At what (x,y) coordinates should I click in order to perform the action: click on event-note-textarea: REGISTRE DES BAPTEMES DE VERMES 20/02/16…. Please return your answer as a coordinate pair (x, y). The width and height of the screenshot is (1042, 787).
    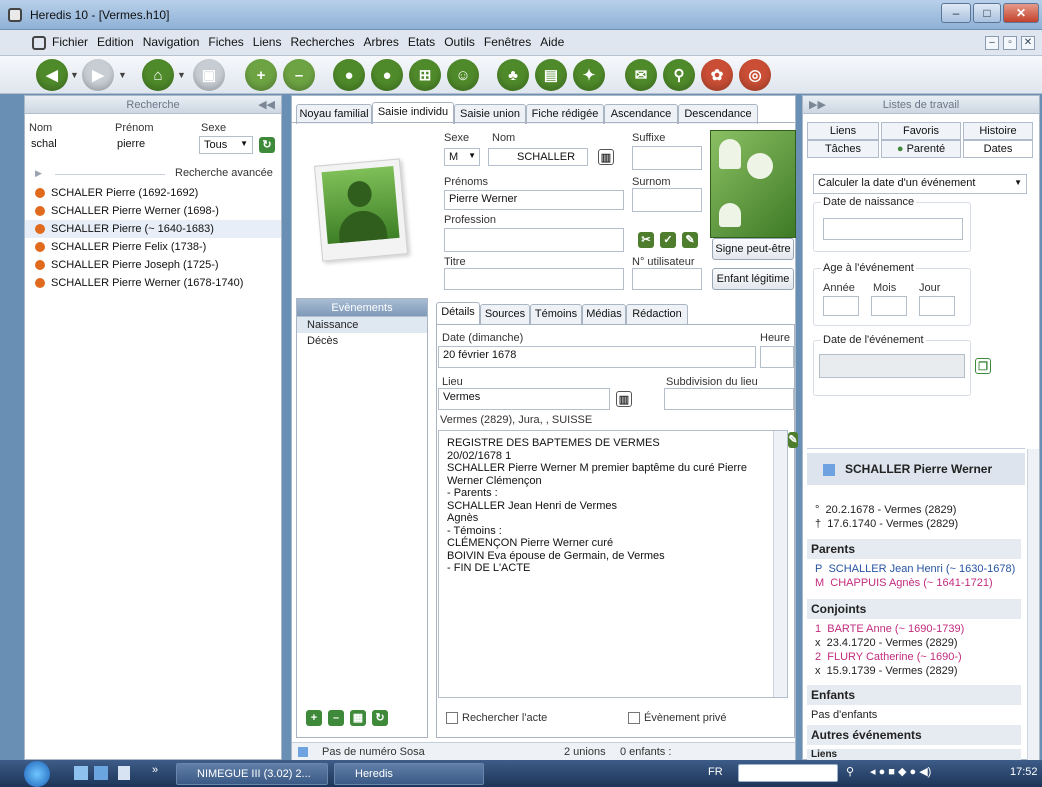
    Looking at the image, I should click on (613, 564).